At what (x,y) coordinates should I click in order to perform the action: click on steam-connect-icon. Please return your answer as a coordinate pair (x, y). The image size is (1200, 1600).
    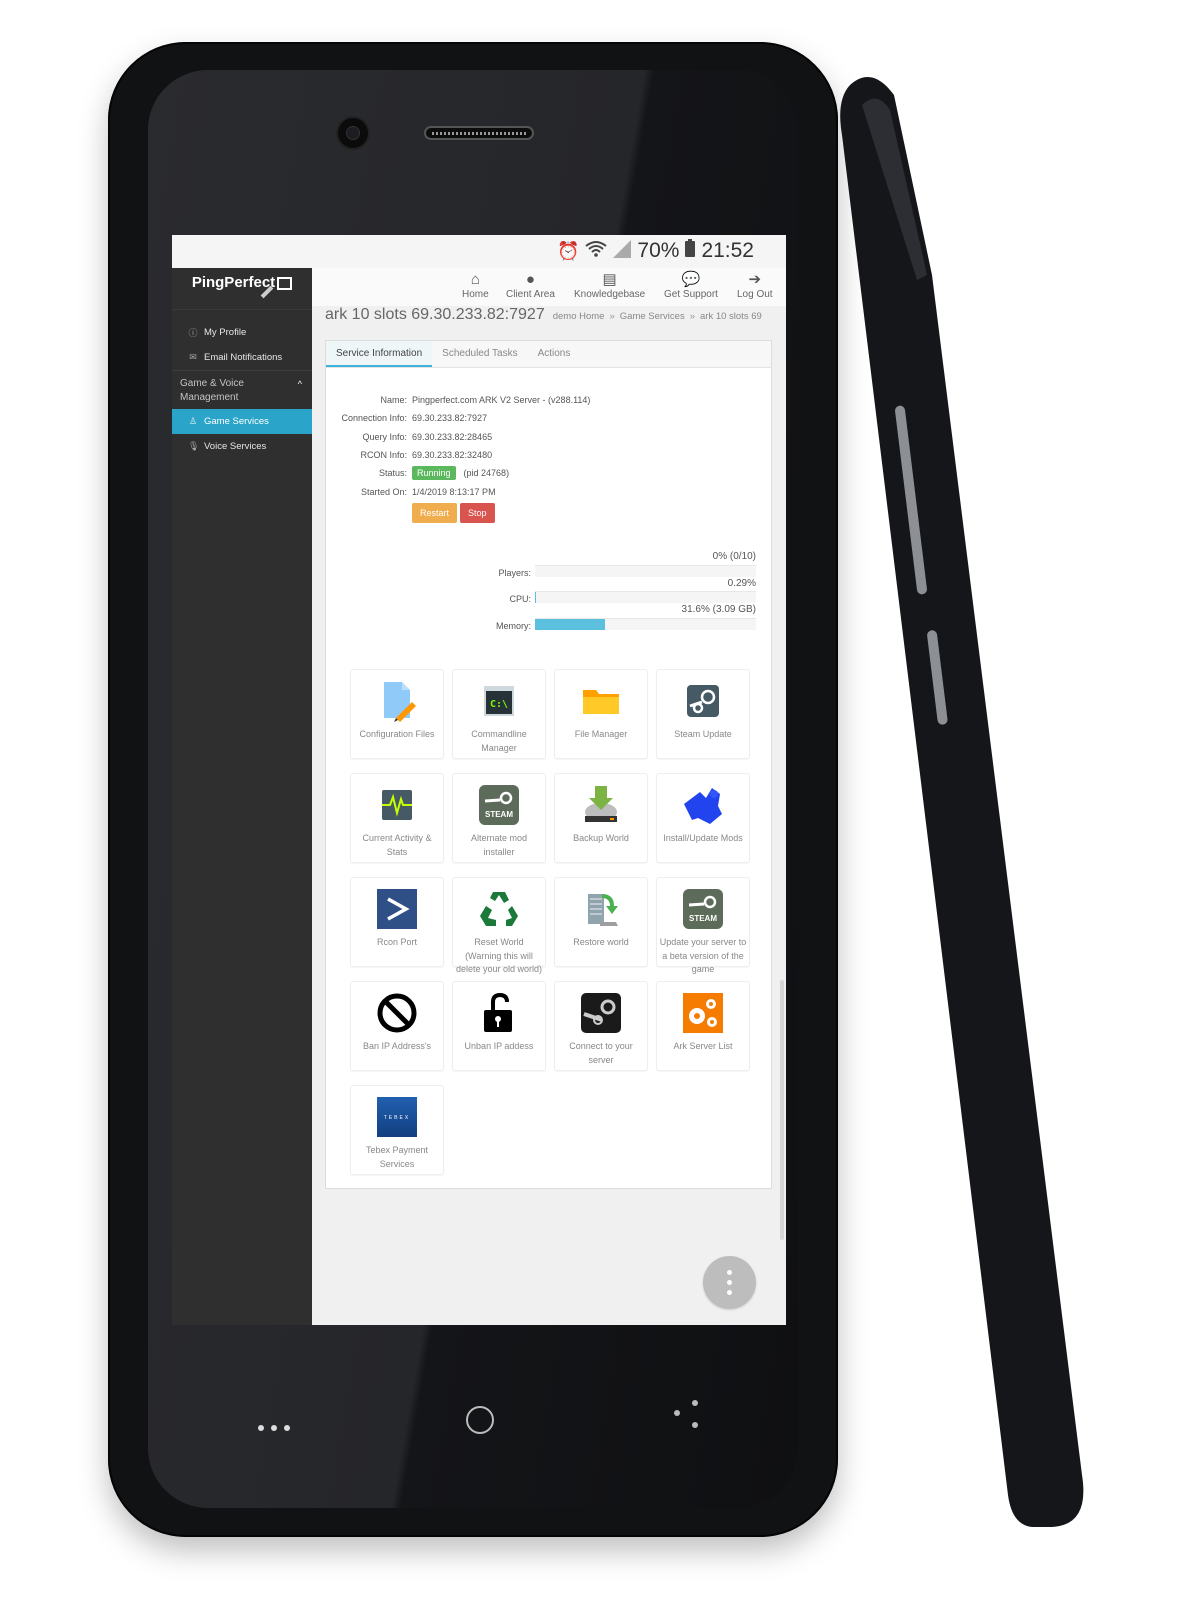
    Looking at the image, I should click on (601, 1013).